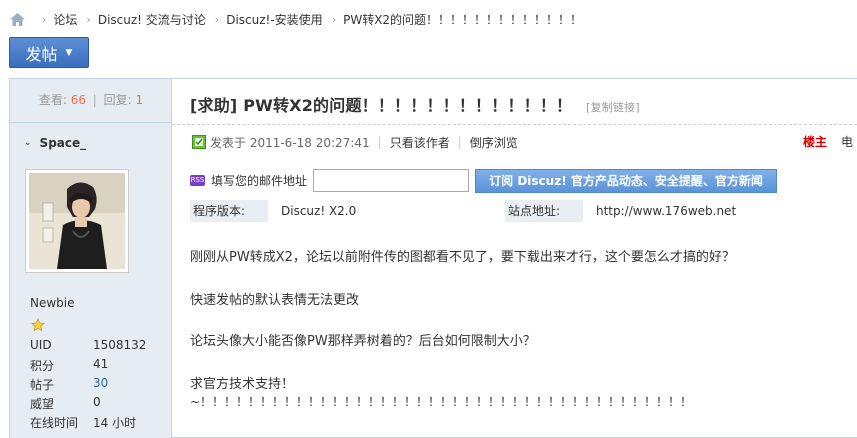 This screenshot has width=857, height=438. I want to click on breadcrumb-discussion: Discuz! 交流与讨论, so click(152, 19).